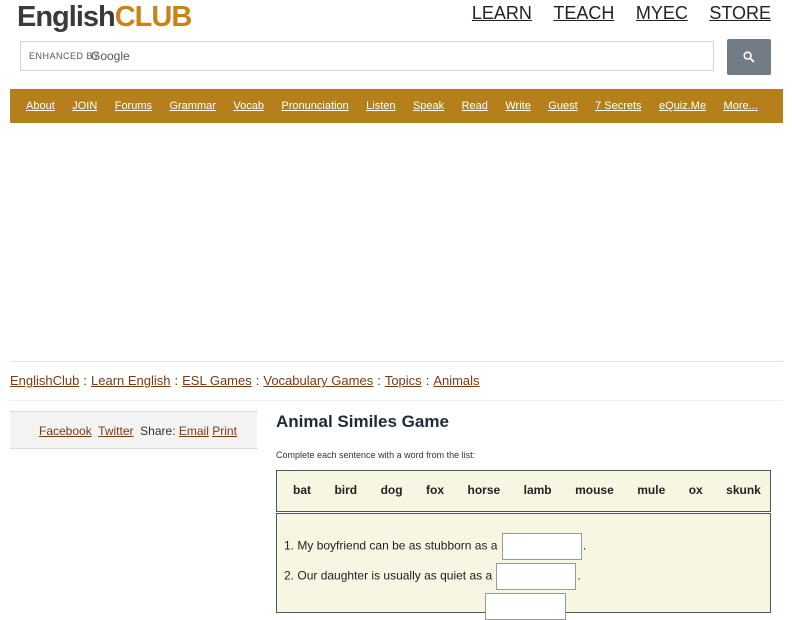 Image resolution: width=792 pixels, height=620 pixels. I want to click on question-text: My boyfriend can be as stubborn as a, so click(397, 545).